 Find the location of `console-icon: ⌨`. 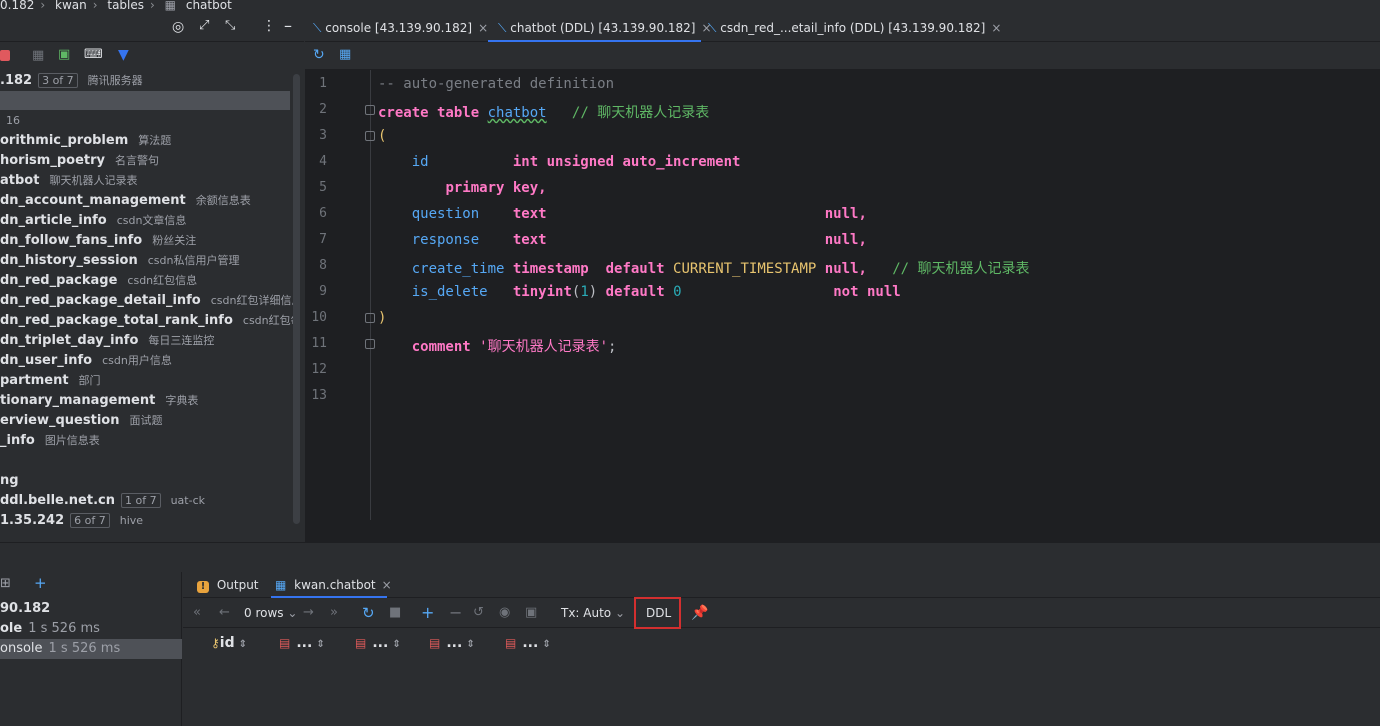

console-icon: ⌨ is located at coordinates (93, 54).